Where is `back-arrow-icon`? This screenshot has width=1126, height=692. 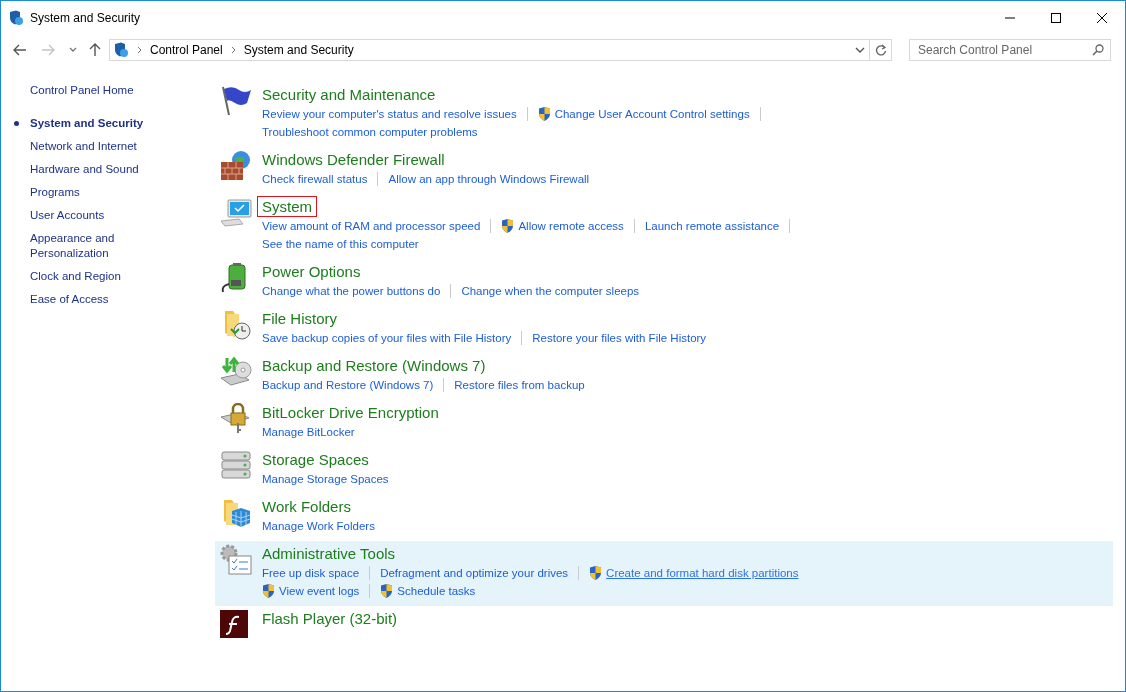 back-arrow-icon is located at coordinates (20, 50).